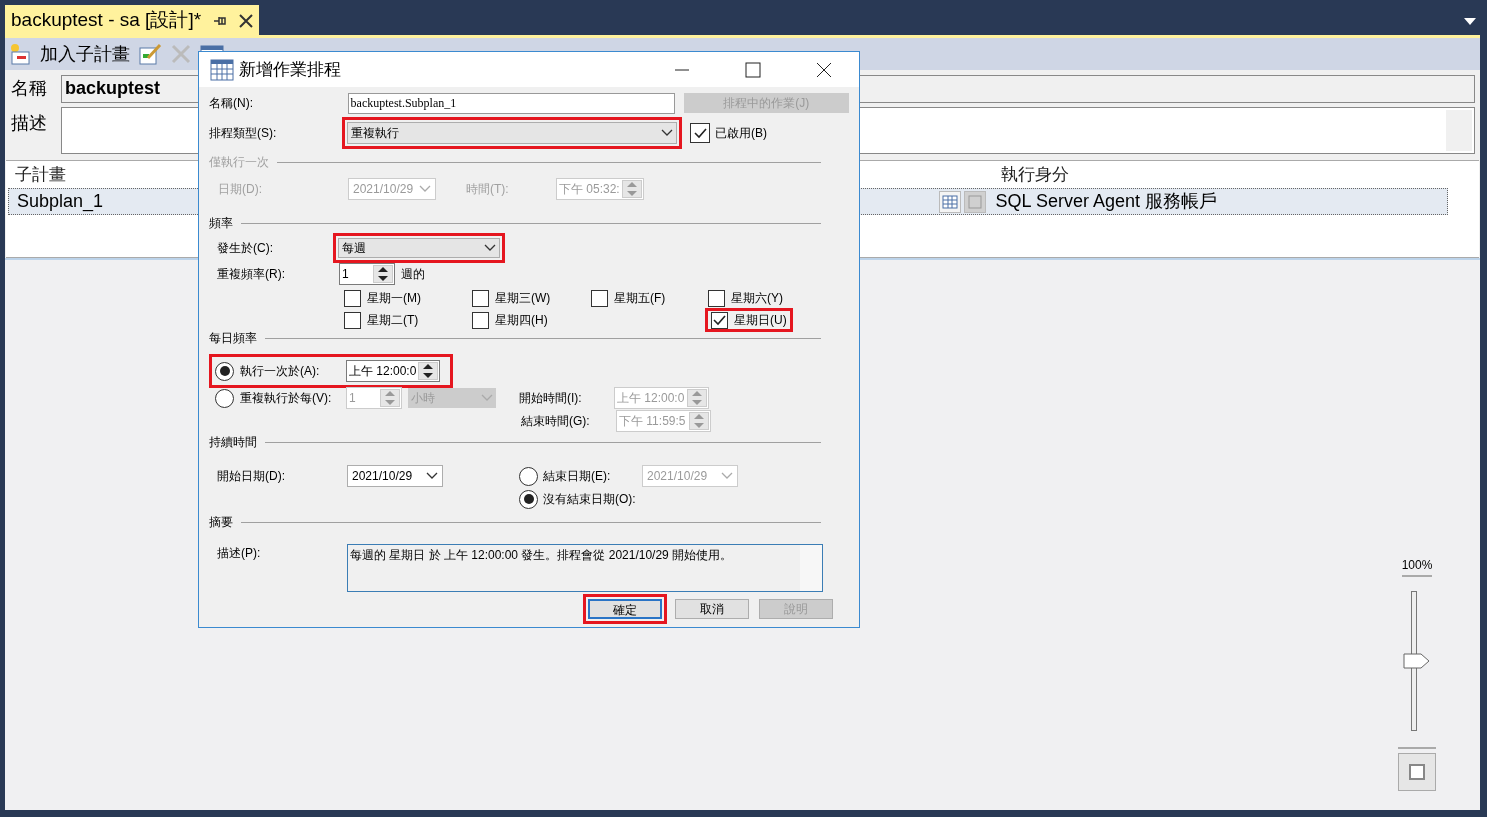  What do you see at coordinates (29, 123) in the screenshot?
I see `field-label: 描述` at bounding box center [29, 123].